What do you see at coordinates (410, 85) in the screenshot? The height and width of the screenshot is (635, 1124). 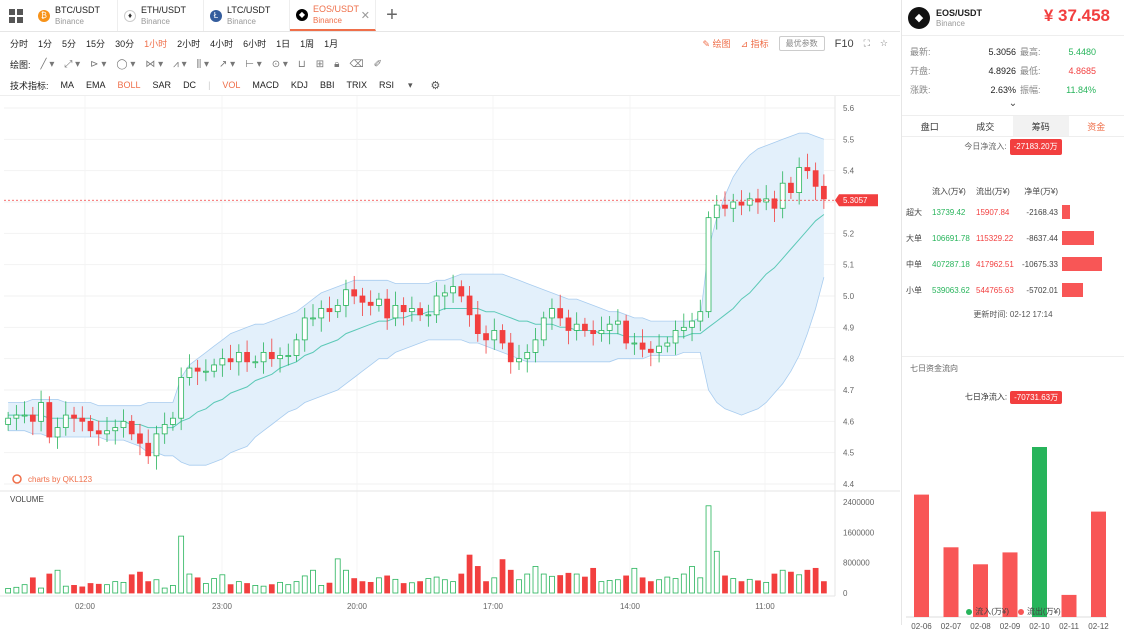 I see `more-indicators-icon: ▾` at bounding box center [410, 85].